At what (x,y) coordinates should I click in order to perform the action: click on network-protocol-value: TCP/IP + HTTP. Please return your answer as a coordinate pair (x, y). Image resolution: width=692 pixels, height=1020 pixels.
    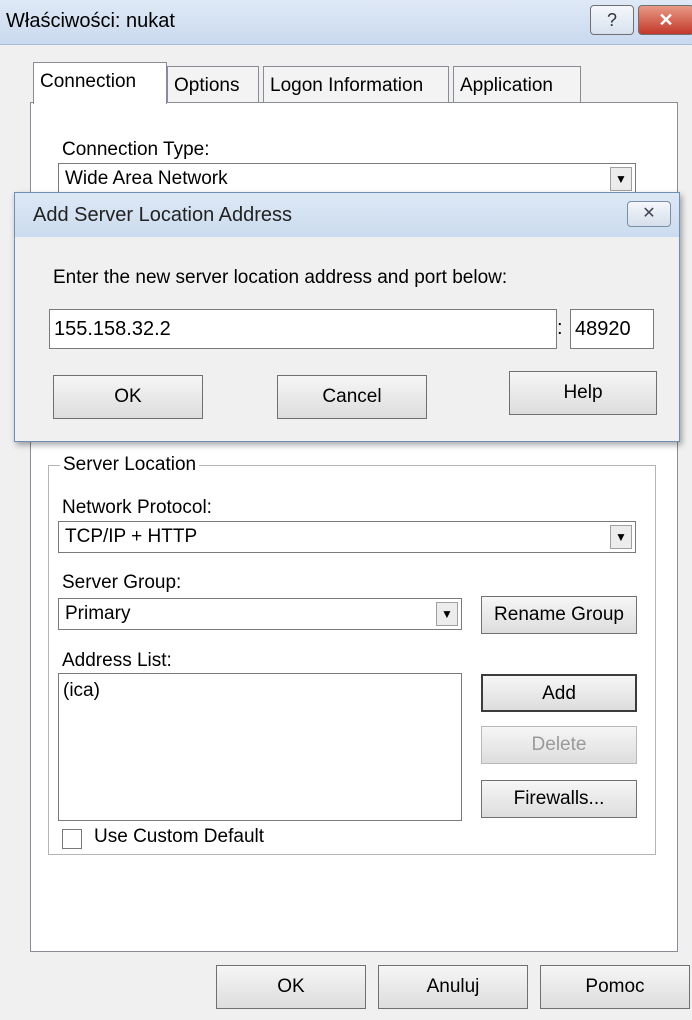
    Looking at the image, I should click on (131, 536).